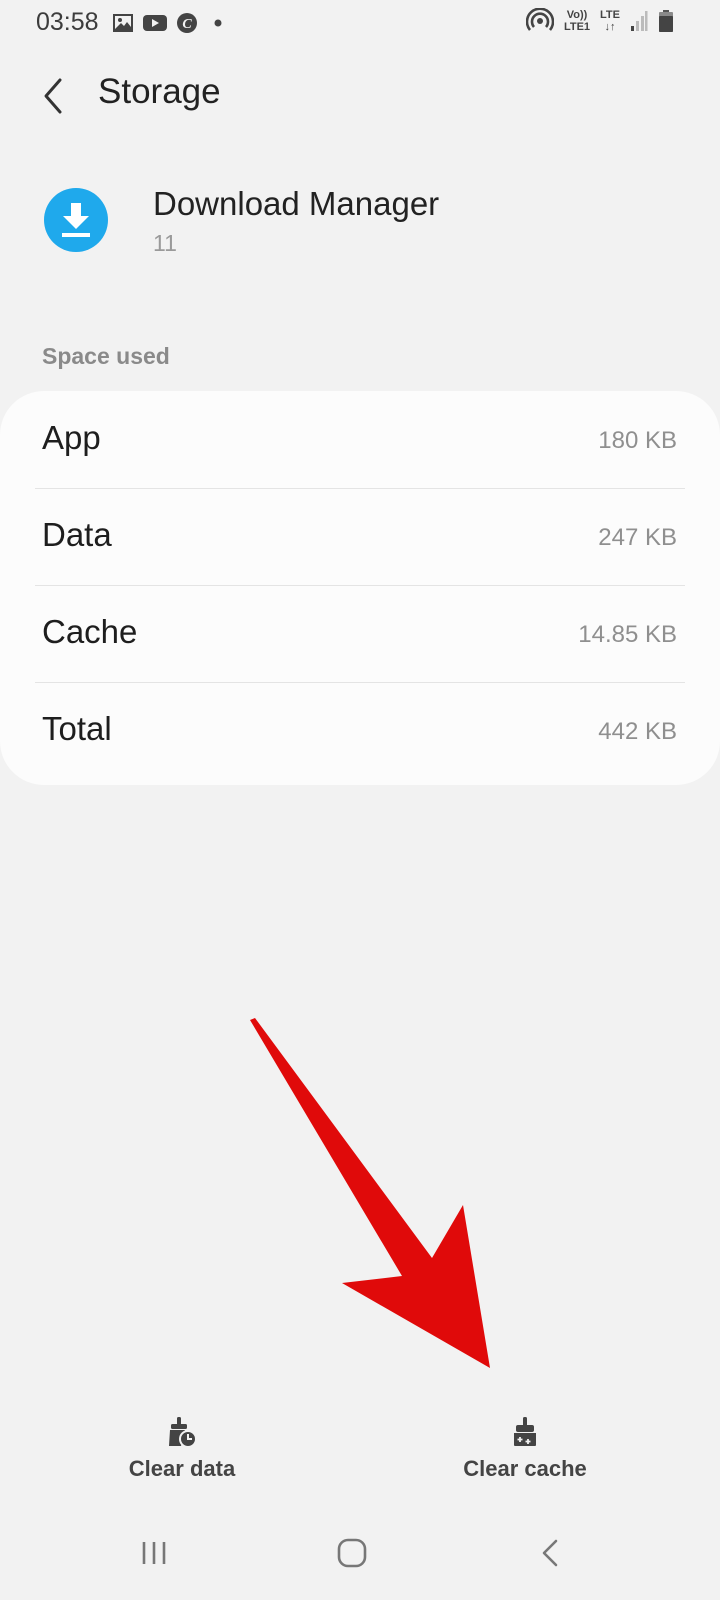 This screenshot has width=720, height=1600. I want to click on navigation-bar, so click(360, 1555).